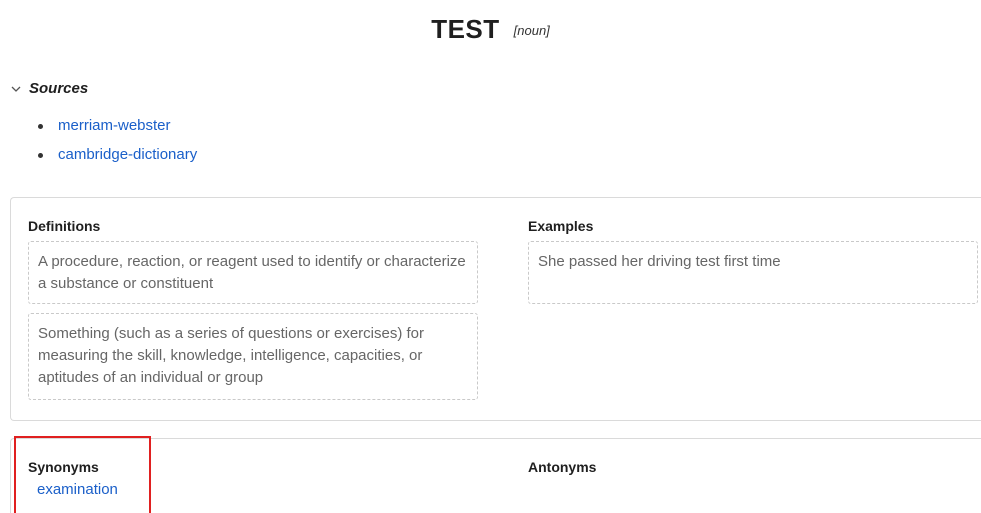 This screenshot has width=981, height=513. What do you see at coordinates (753, 272) in the screenshot?
I see `example-item: She passed her driving test first time` at bounding box center [753, 272].